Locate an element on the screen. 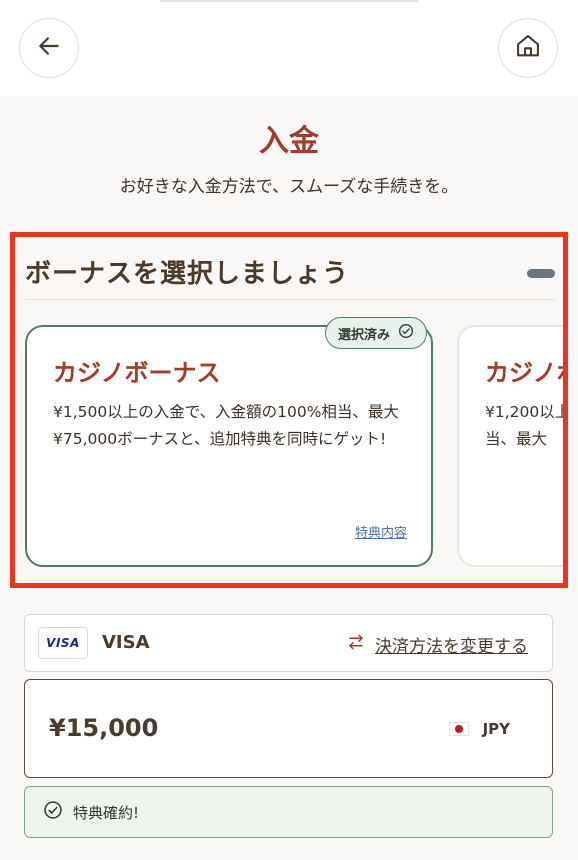 The height and width of the screenshot is (860, 578). payment-method-name: VISA is located at coordinates (126, 642).